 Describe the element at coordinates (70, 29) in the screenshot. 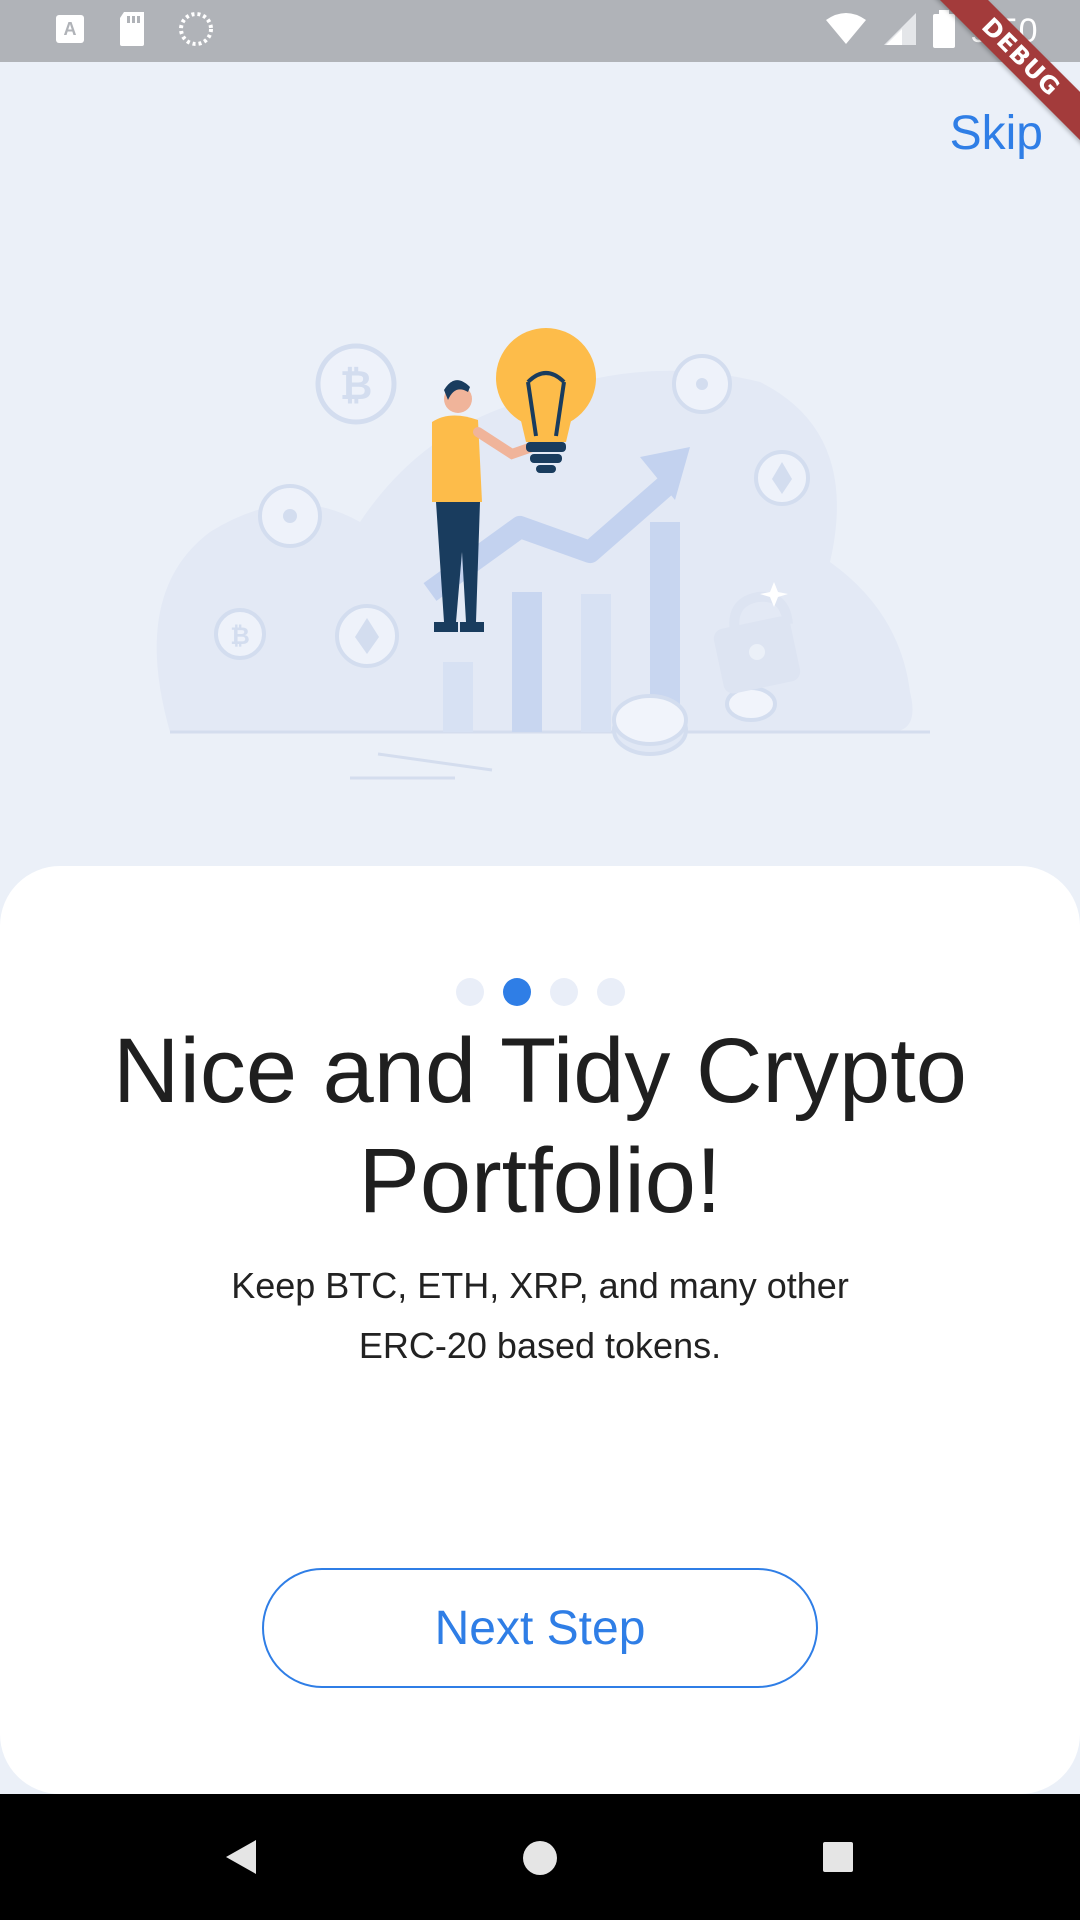

I see `svg-text: A` at that location.